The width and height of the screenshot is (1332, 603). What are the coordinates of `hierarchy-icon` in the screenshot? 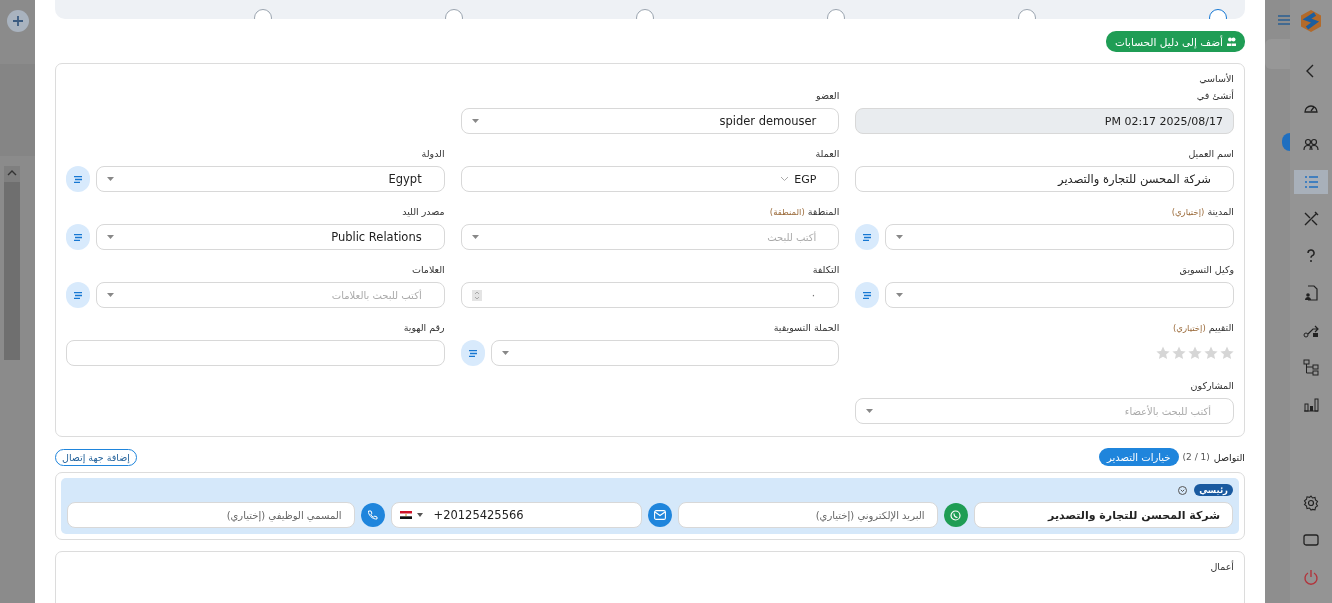 It's located at (1311, 367).